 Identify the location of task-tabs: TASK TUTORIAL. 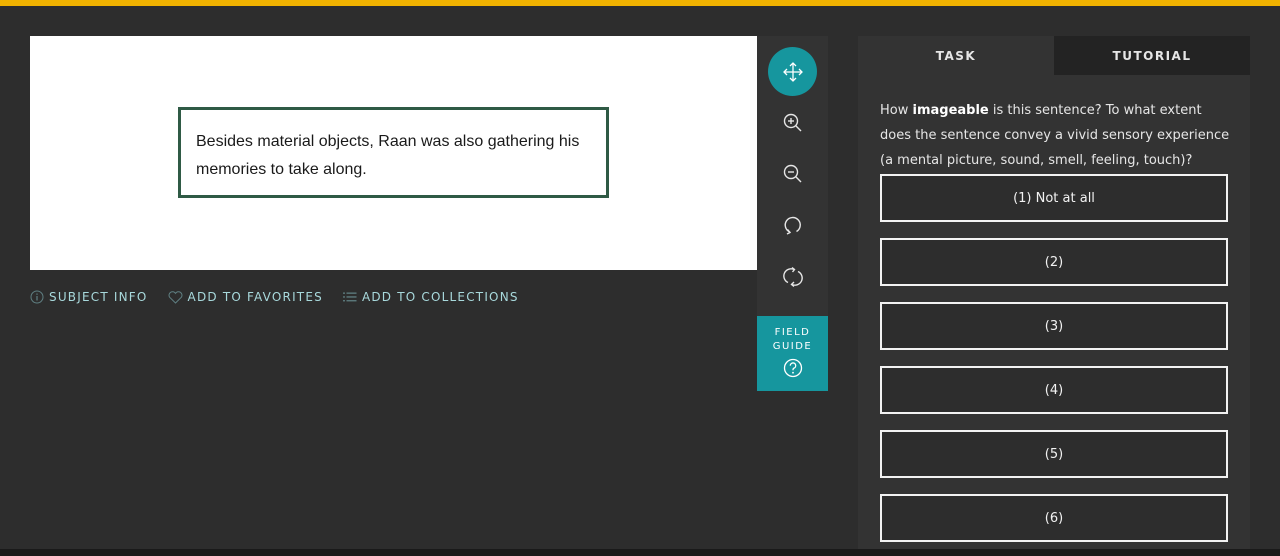
(1054, 55).